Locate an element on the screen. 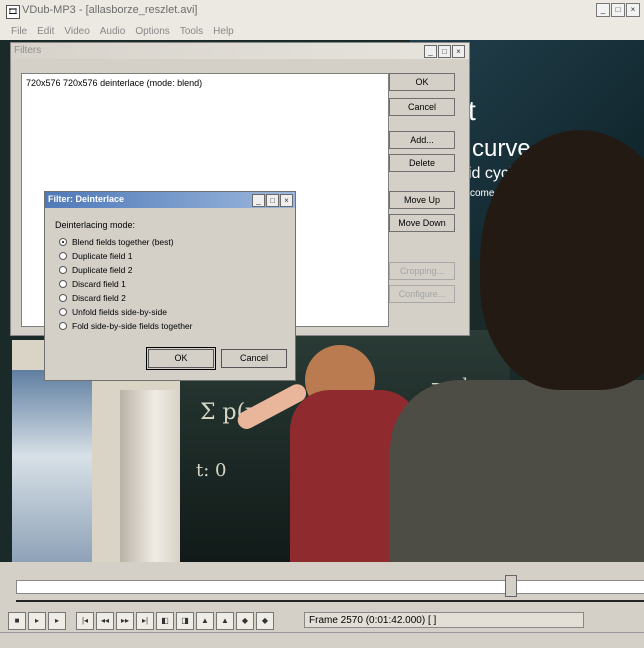 This screenshot has height=648, width=644. menu-bar: File Edit Video Audio Options Tools Help is located at coordinates (322, 31).